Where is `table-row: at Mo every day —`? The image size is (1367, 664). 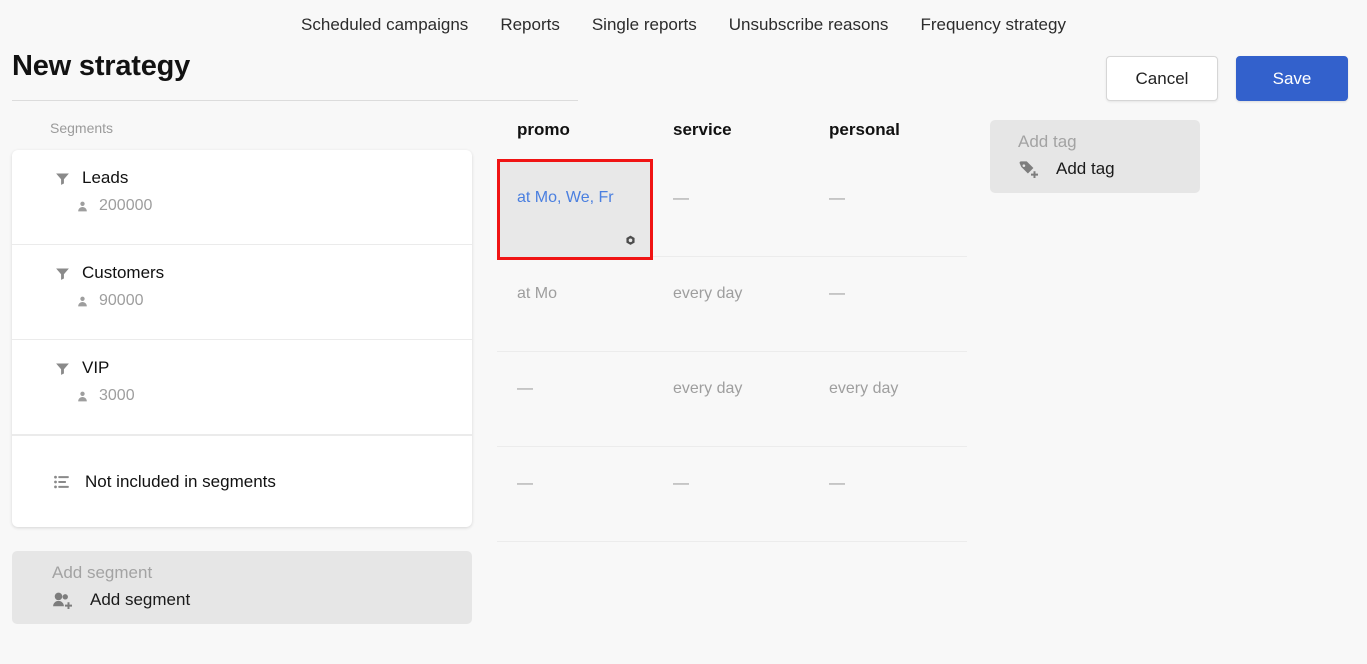 table-row: at Mo every day — is located at coordinates (732, 304).